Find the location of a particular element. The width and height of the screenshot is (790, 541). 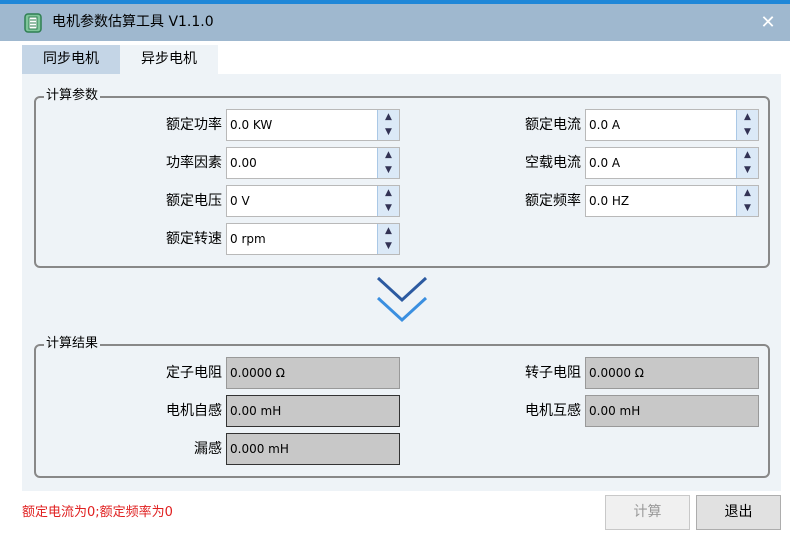

mutual-inductance-output: 0.00 mH is located at coordinates (672, 411).